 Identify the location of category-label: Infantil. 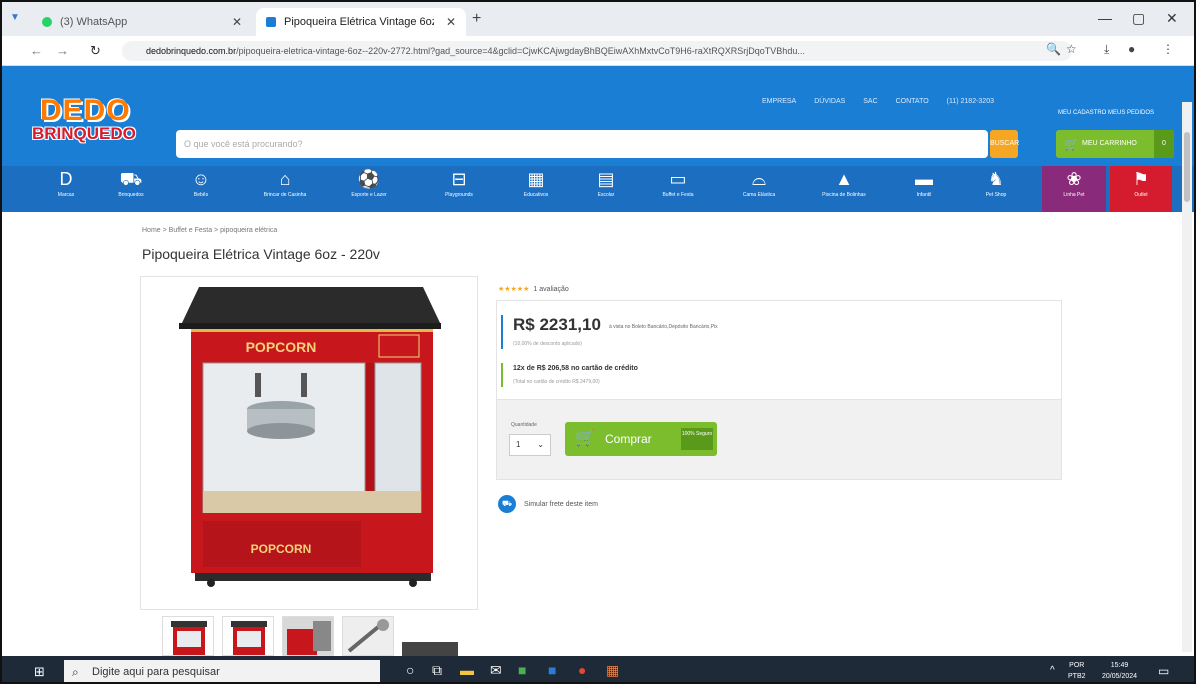
(924, 195).